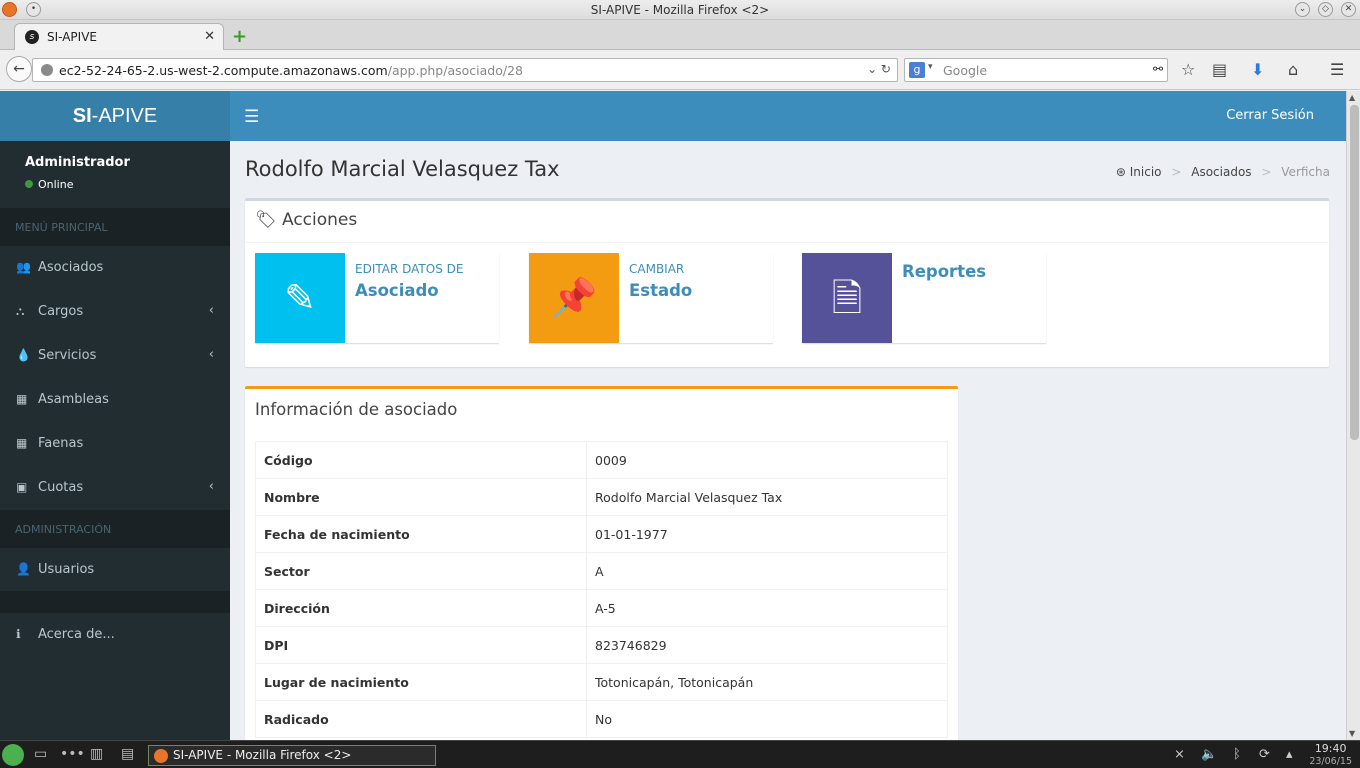 Image resolution: width=1360 pixels, height=768 pixels. What do you see at coordinates (211, 354) in the screenshot?
I see `chevron-left-icon: ‹` at bounding box center [211, 354].